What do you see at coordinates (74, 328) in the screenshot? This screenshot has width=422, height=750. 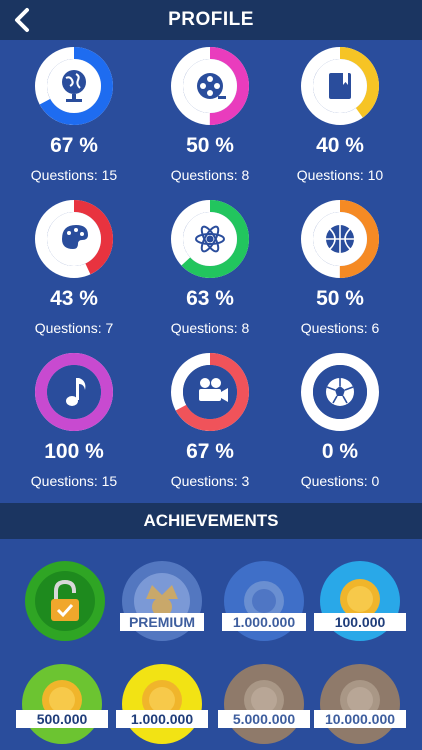 I see `category-questions: Questions: 7` at bounding box center [74, 328].